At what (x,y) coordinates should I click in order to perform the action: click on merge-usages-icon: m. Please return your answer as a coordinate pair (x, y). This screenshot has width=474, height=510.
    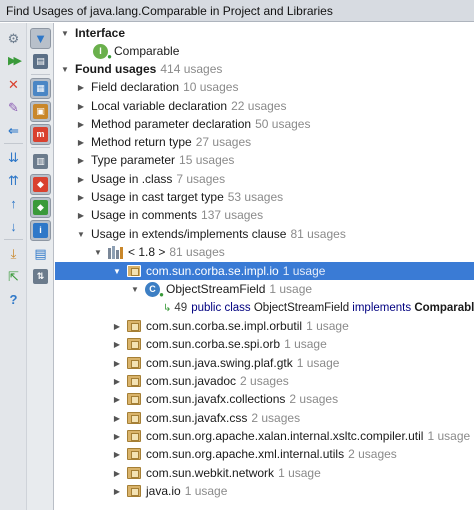
    Looking at the image, I should click on (40, 134).